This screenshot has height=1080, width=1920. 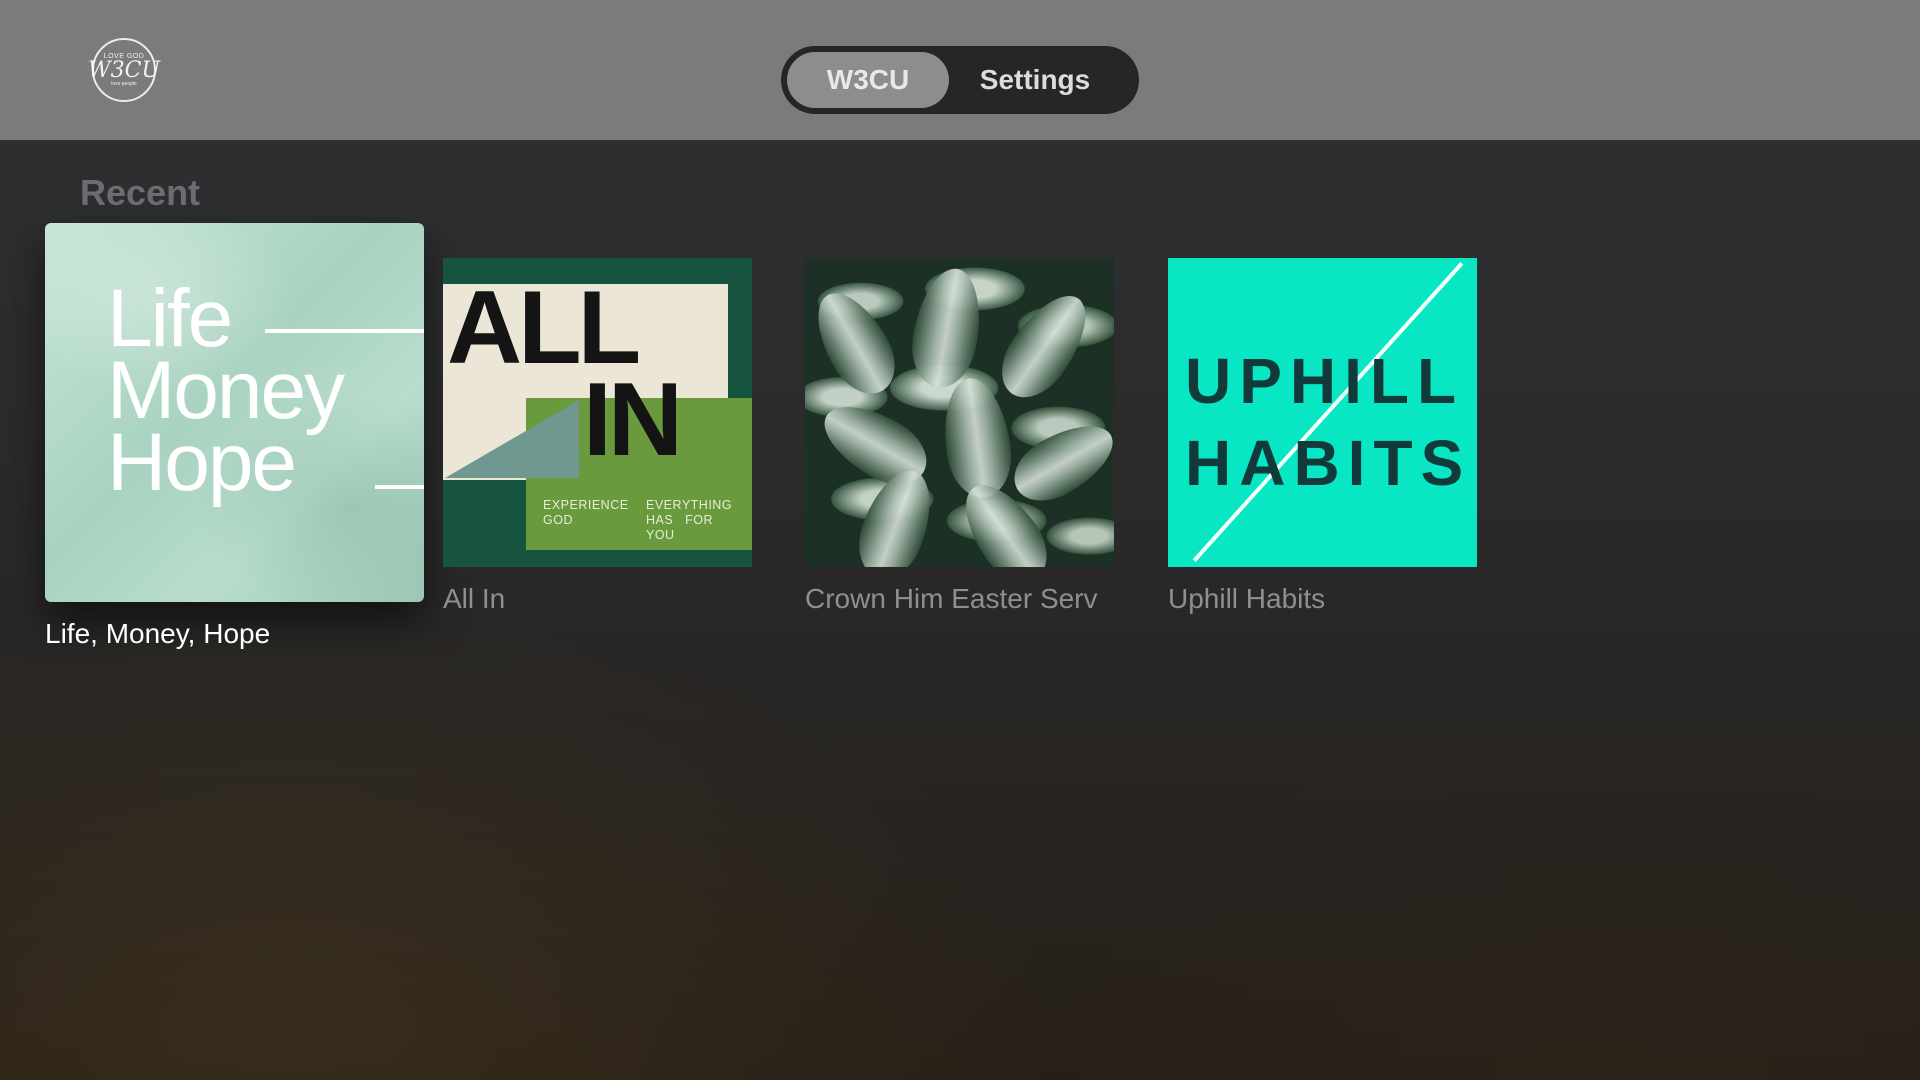 I want to click on artwork-tagline: EXPERIENCE EVERYTHING GOD HAS FOR YOU, so click(x=643, y=520).